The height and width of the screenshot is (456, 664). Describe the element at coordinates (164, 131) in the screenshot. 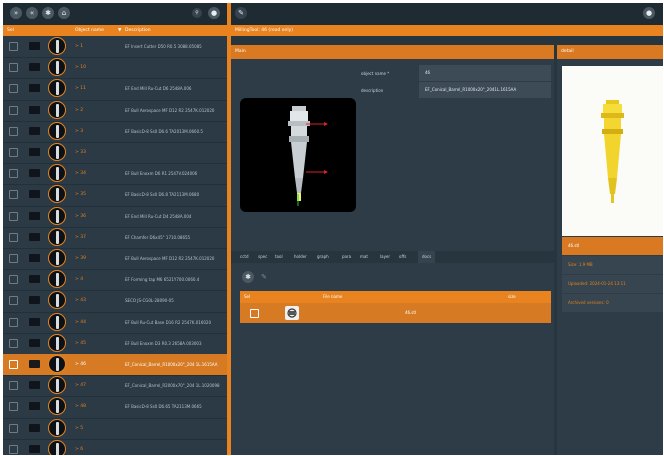

I see `object-description: EF BasicD-8 Ss0 D6.6 TA2013M.0660.5` at that location.